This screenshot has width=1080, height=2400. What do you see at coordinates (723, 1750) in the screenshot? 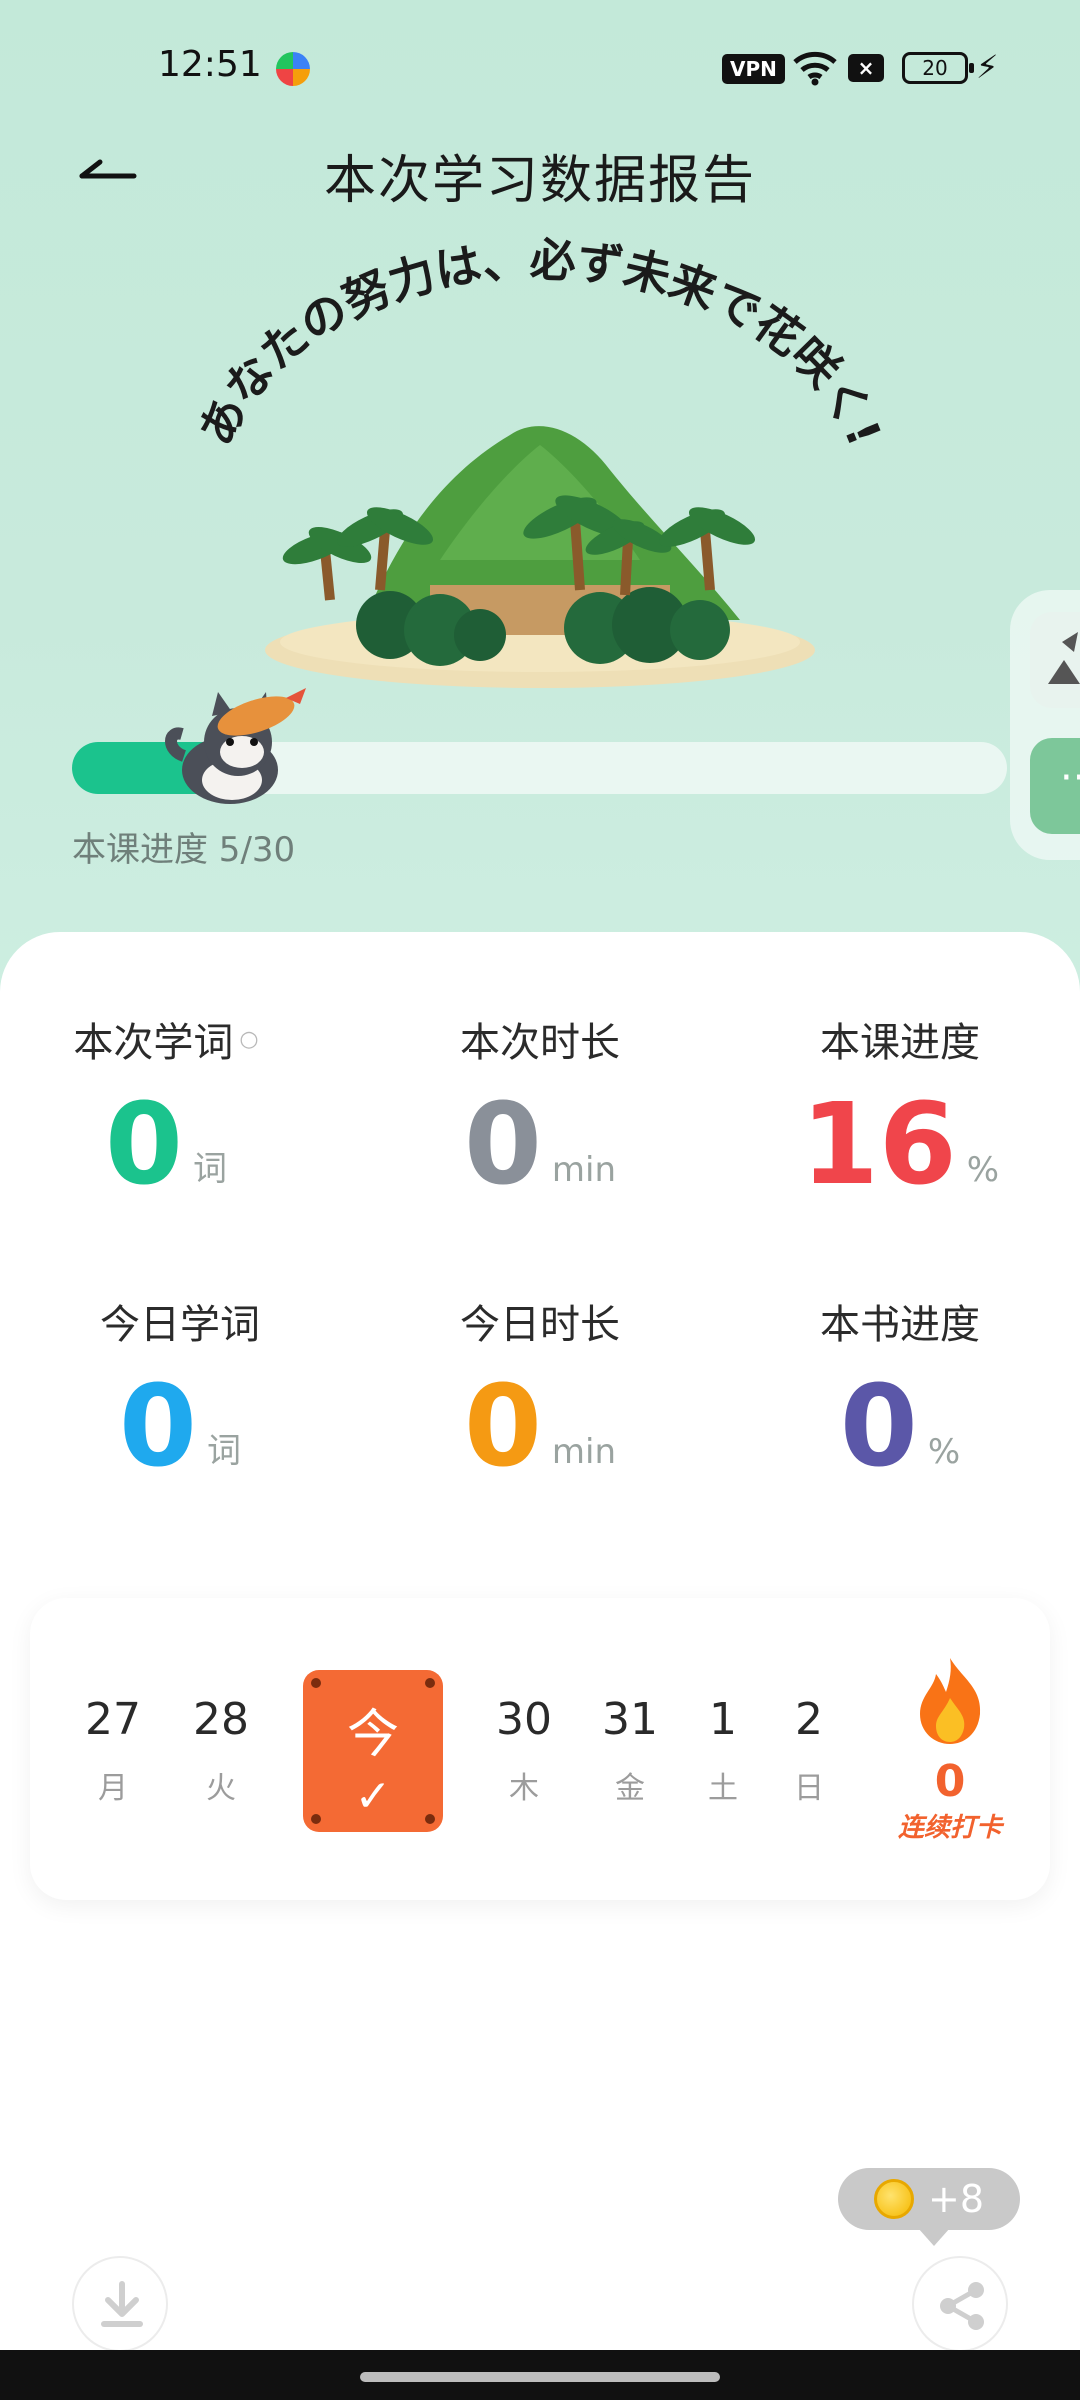
I see `calendar-day: 1 土` at bounding box center [723, 1750].